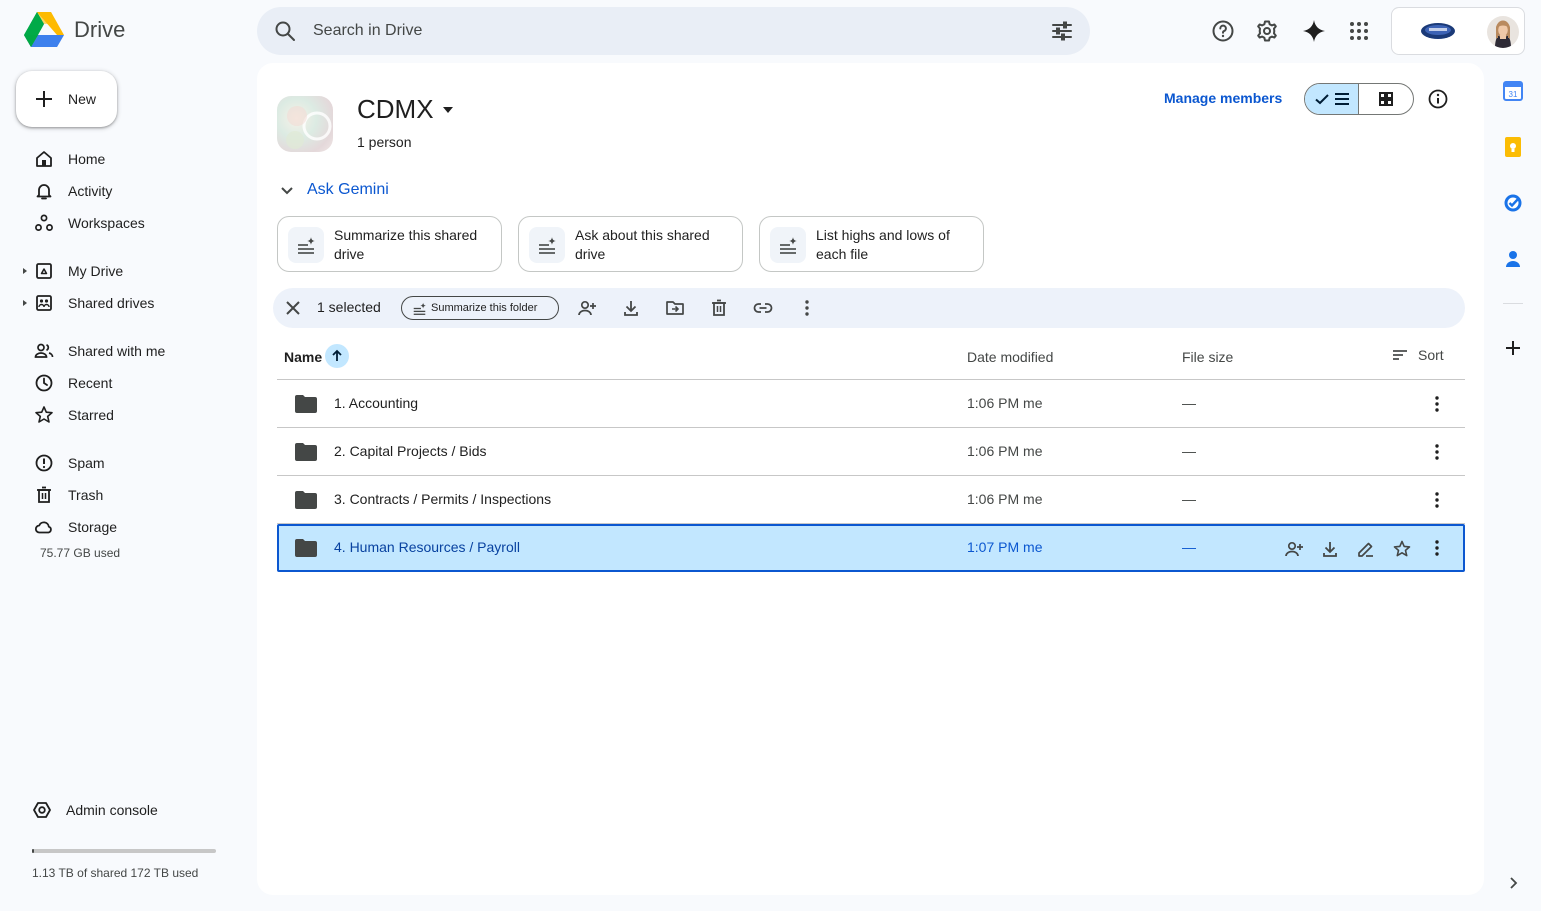 The height and width of the screenshot is (911, 1541). Describe the element at coordinates (44, 494) in the screenshot. I see `trash-icon` at that location.